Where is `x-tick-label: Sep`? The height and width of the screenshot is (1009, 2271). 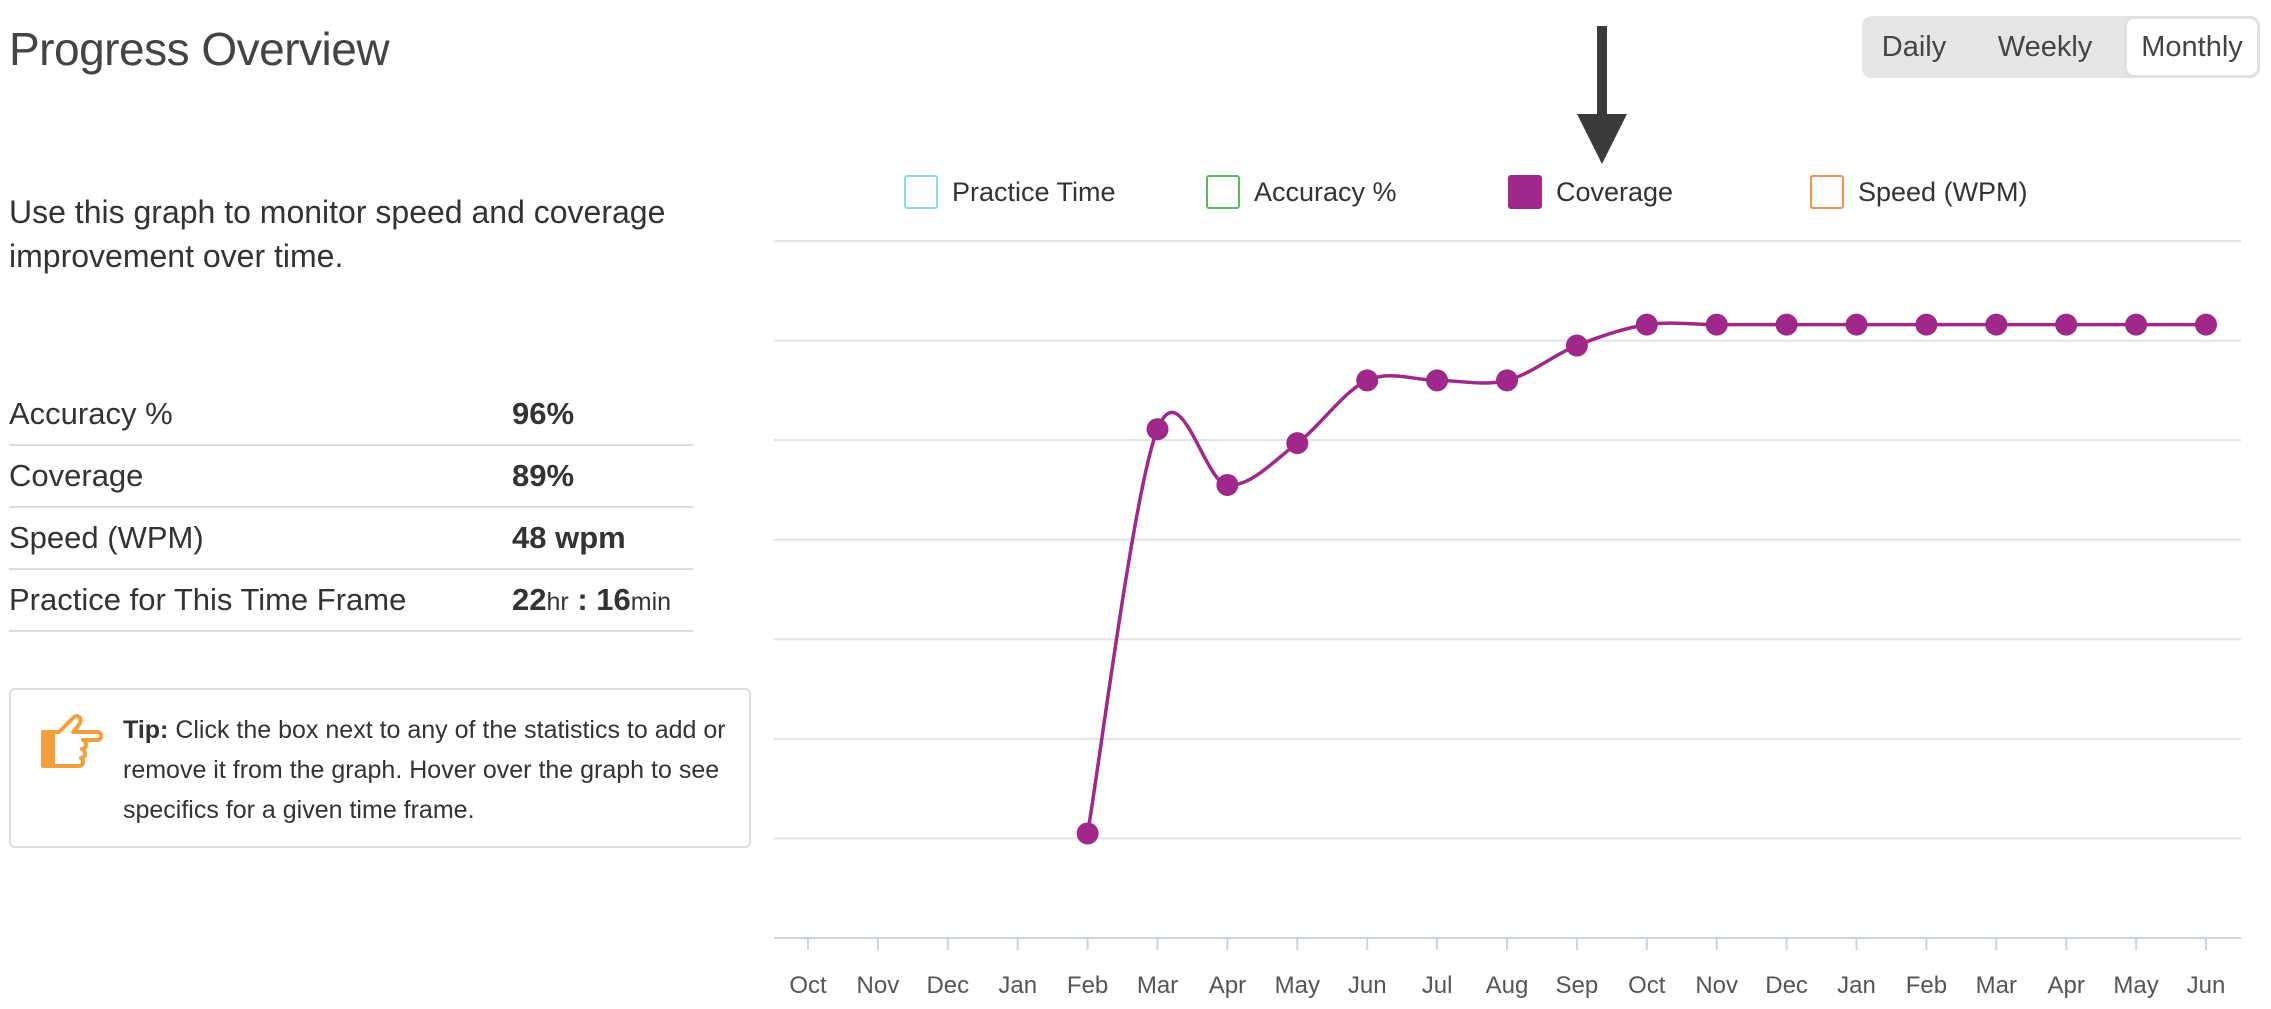 x-tick-label: Sep is located at coordinates (1577, 985).